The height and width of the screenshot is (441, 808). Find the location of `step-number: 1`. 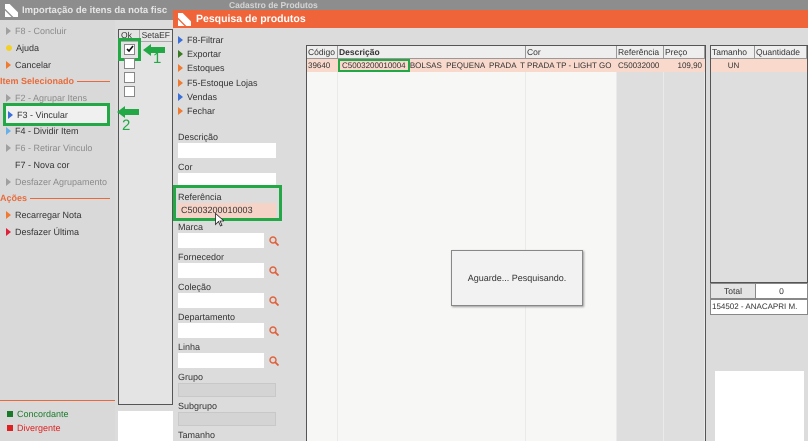

step-number: 1 is located at coordinates (157, 58).